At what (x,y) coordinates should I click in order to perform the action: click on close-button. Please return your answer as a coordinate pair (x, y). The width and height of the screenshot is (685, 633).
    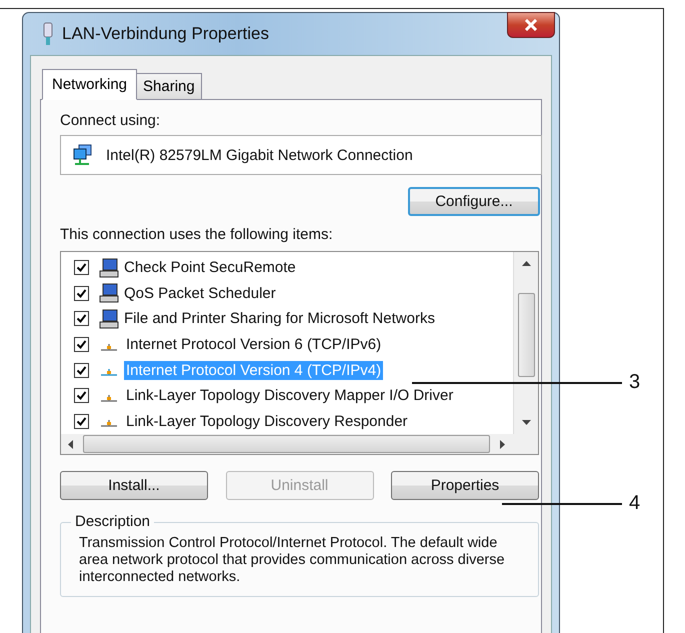
    Looking at the image, I should click on (531, 25).